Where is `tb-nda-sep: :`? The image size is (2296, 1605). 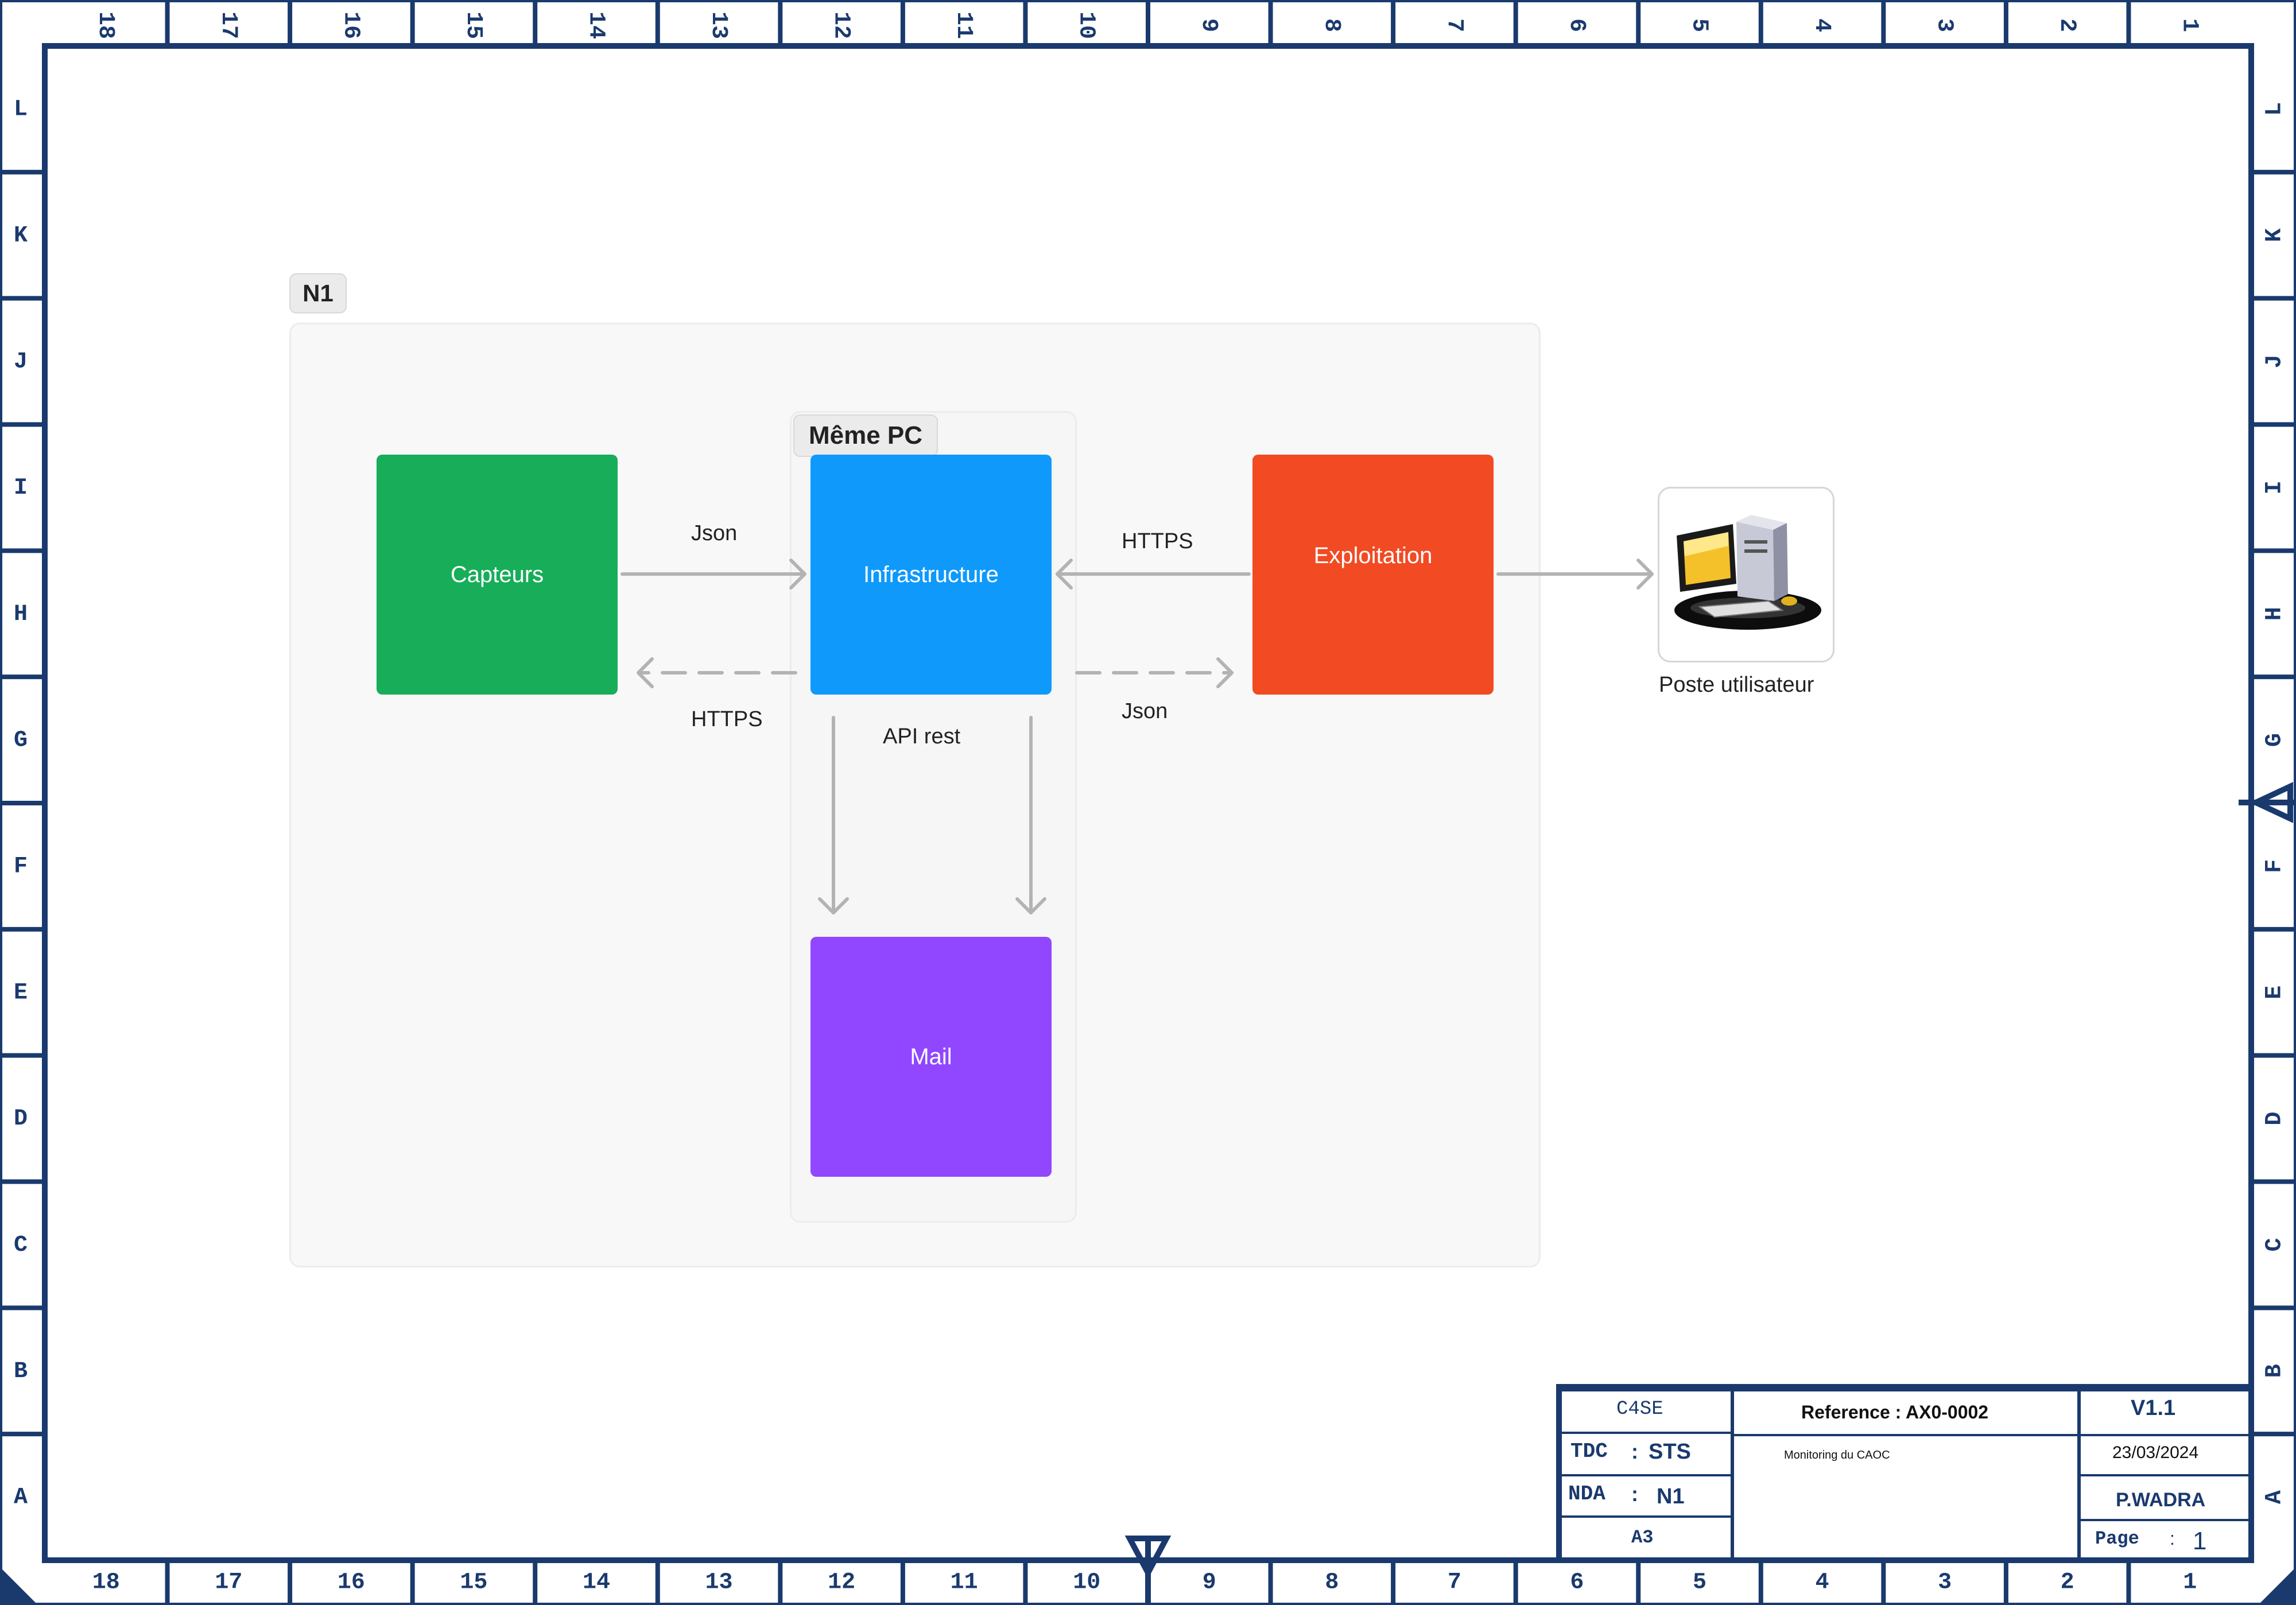
tb-nda-sep: : is located at coordinates (1634, 1494).